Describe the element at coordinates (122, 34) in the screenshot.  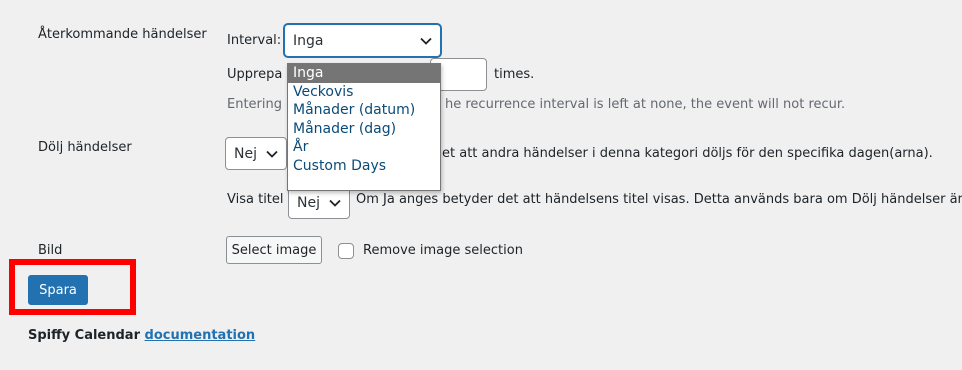
I see `recurring-events-label: Återkommande händelser` at that location.